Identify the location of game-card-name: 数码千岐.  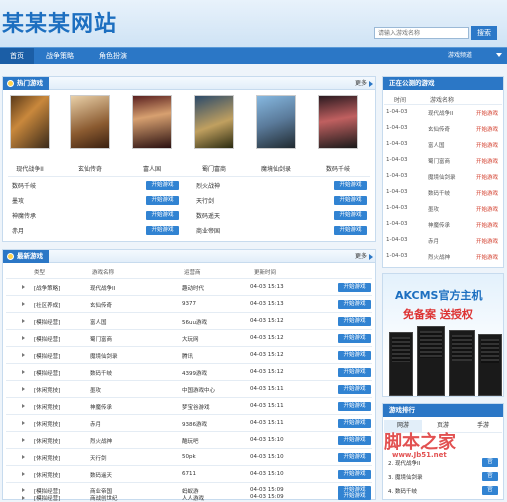
(338, 168).